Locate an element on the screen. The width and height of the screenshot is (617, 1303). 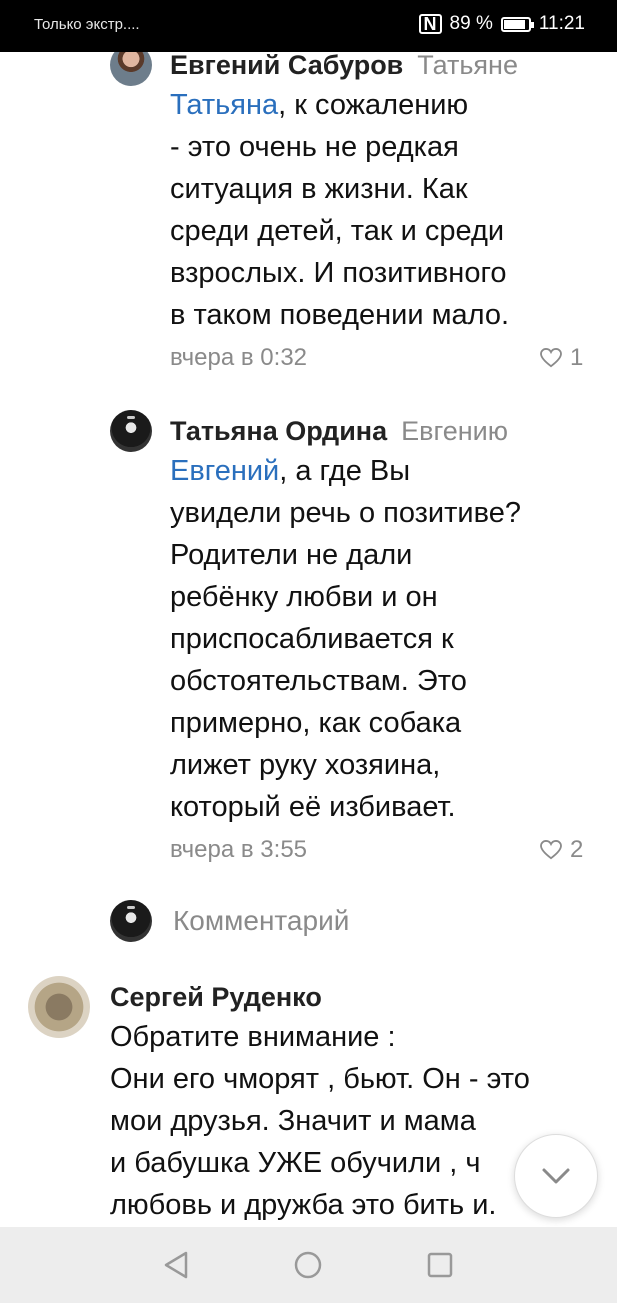
comment-author: Евгений Сабуров Татьяне is located at coordinates (344, 66).